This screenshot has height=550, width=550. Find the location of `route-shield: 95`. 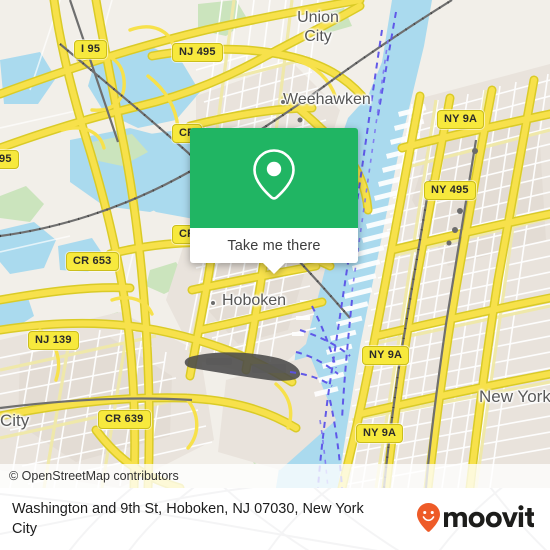

route-shield: 95 is located at coordinates (9, 159).